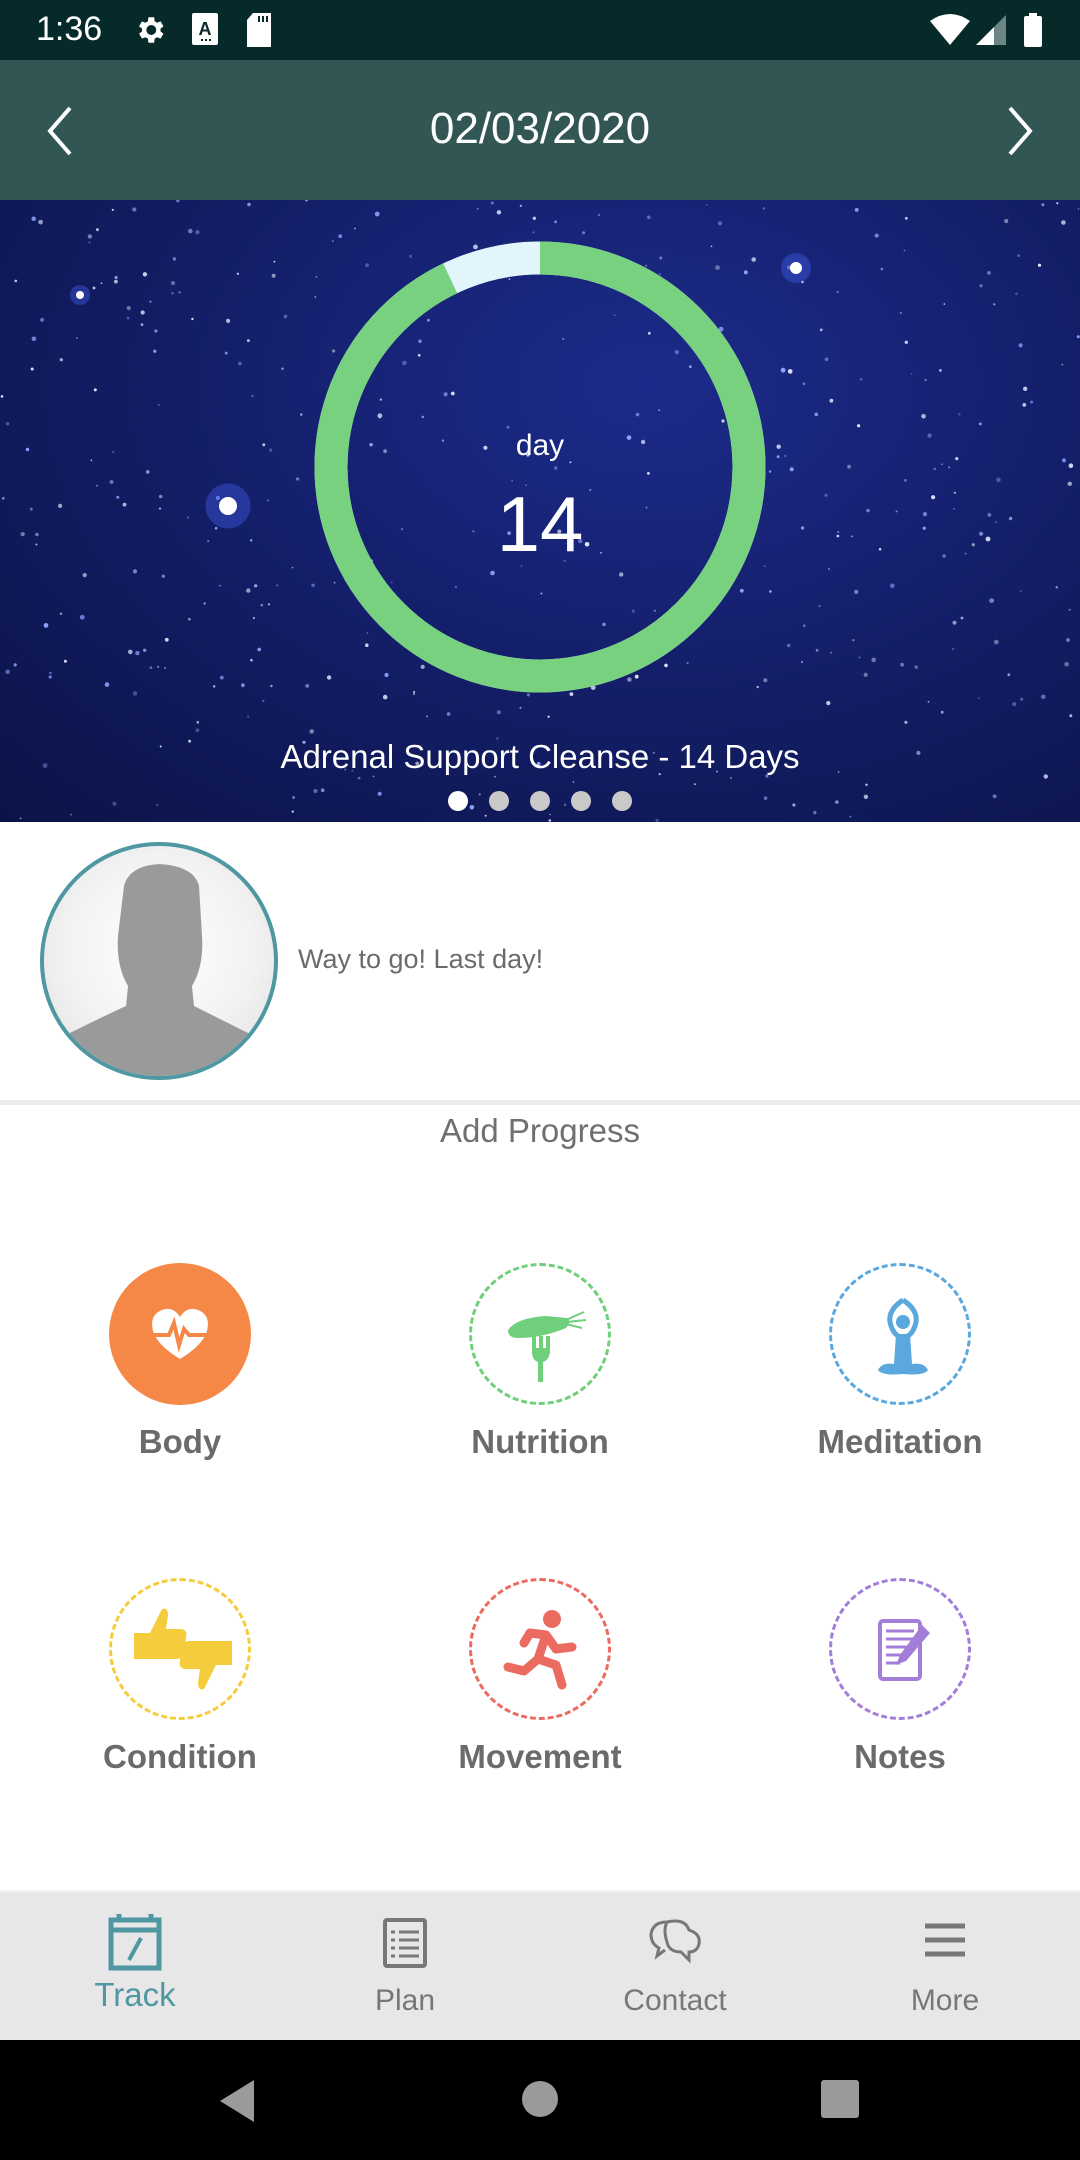  What do you see at coordinates (900, 1688) in the screenshot?
I see `progress-notes-button: Notes` at bounding box center [900, 1688].